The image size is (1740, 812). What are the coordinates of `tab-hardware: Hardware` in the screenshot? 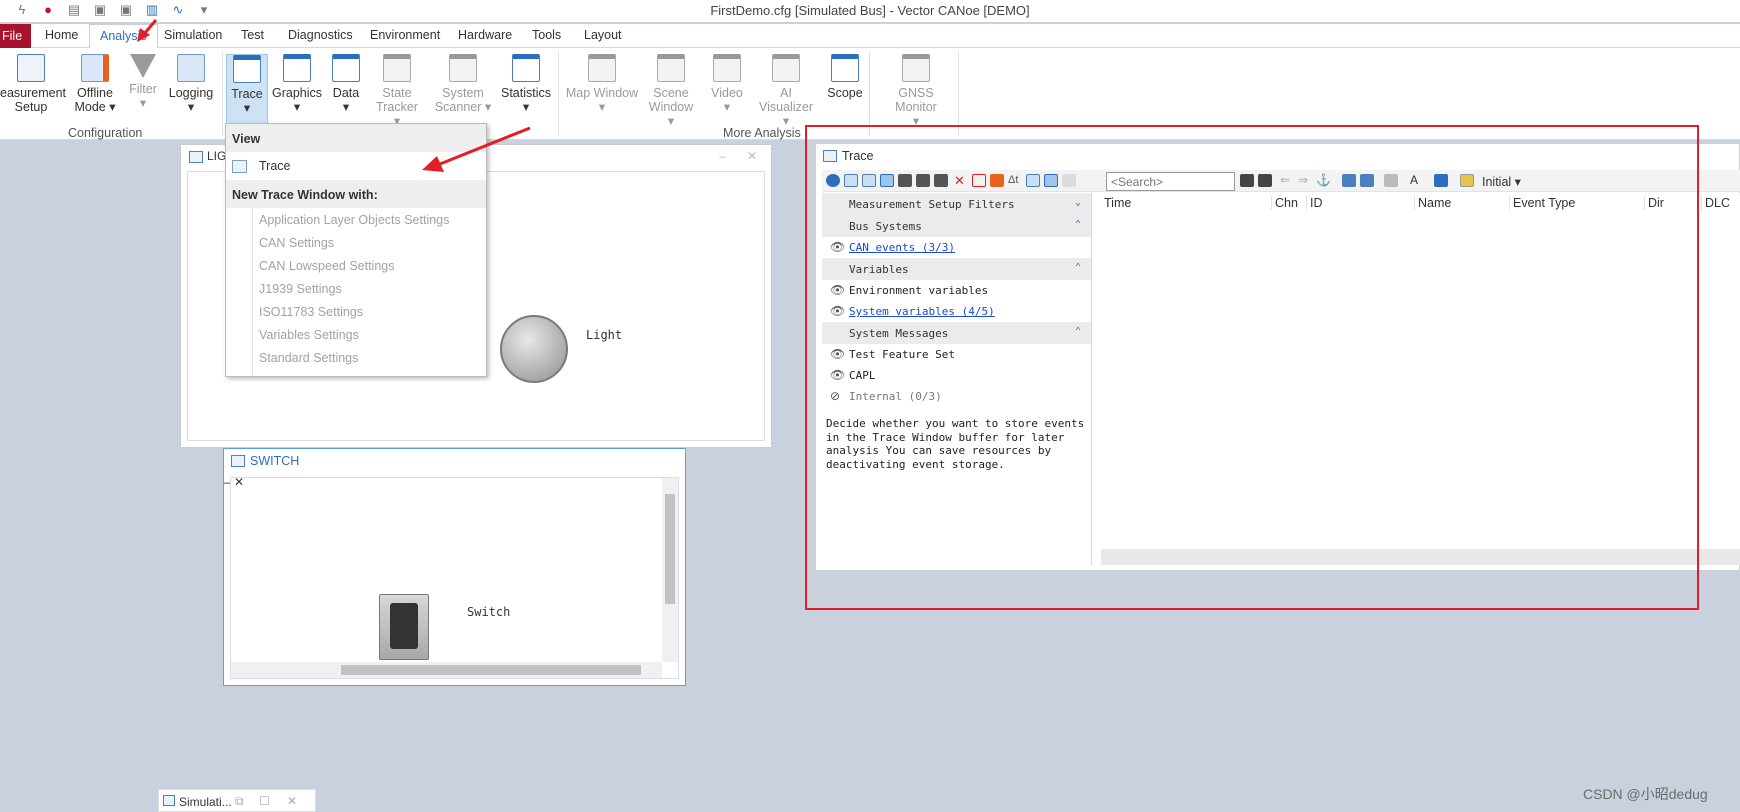 It's located at (485, 35).